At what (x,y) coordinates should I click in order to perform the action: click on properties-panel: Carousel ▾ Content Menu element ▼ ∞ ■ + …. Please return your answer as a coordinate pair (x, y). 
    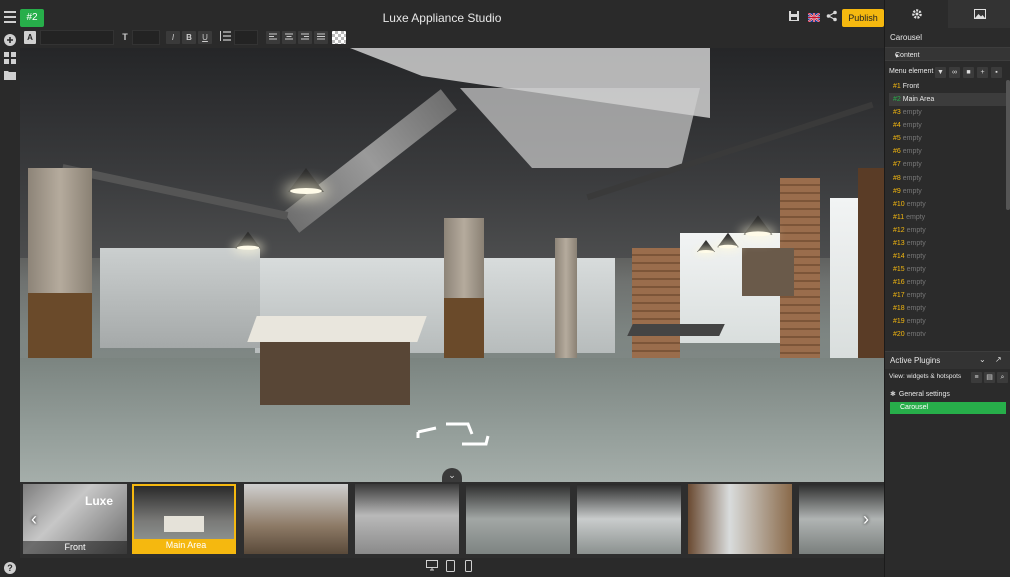
    Looking at the image, I should click on (947, 288).